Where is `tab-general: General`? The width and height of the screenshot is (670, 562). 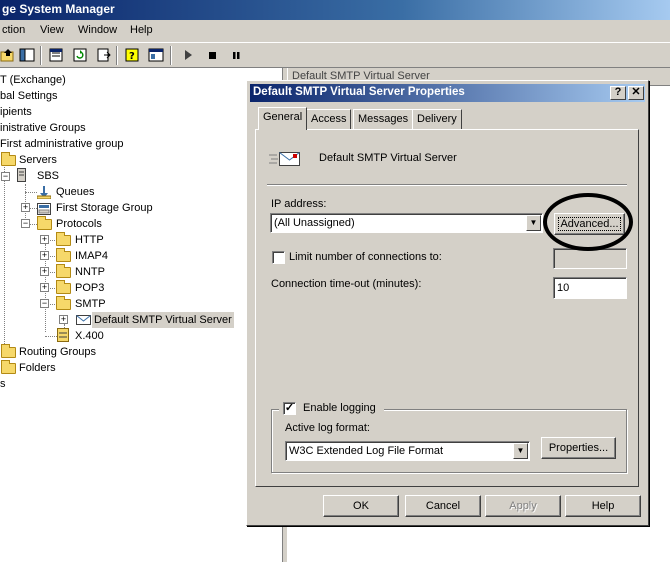
tab-general: General is located at coordinates (283, 118).